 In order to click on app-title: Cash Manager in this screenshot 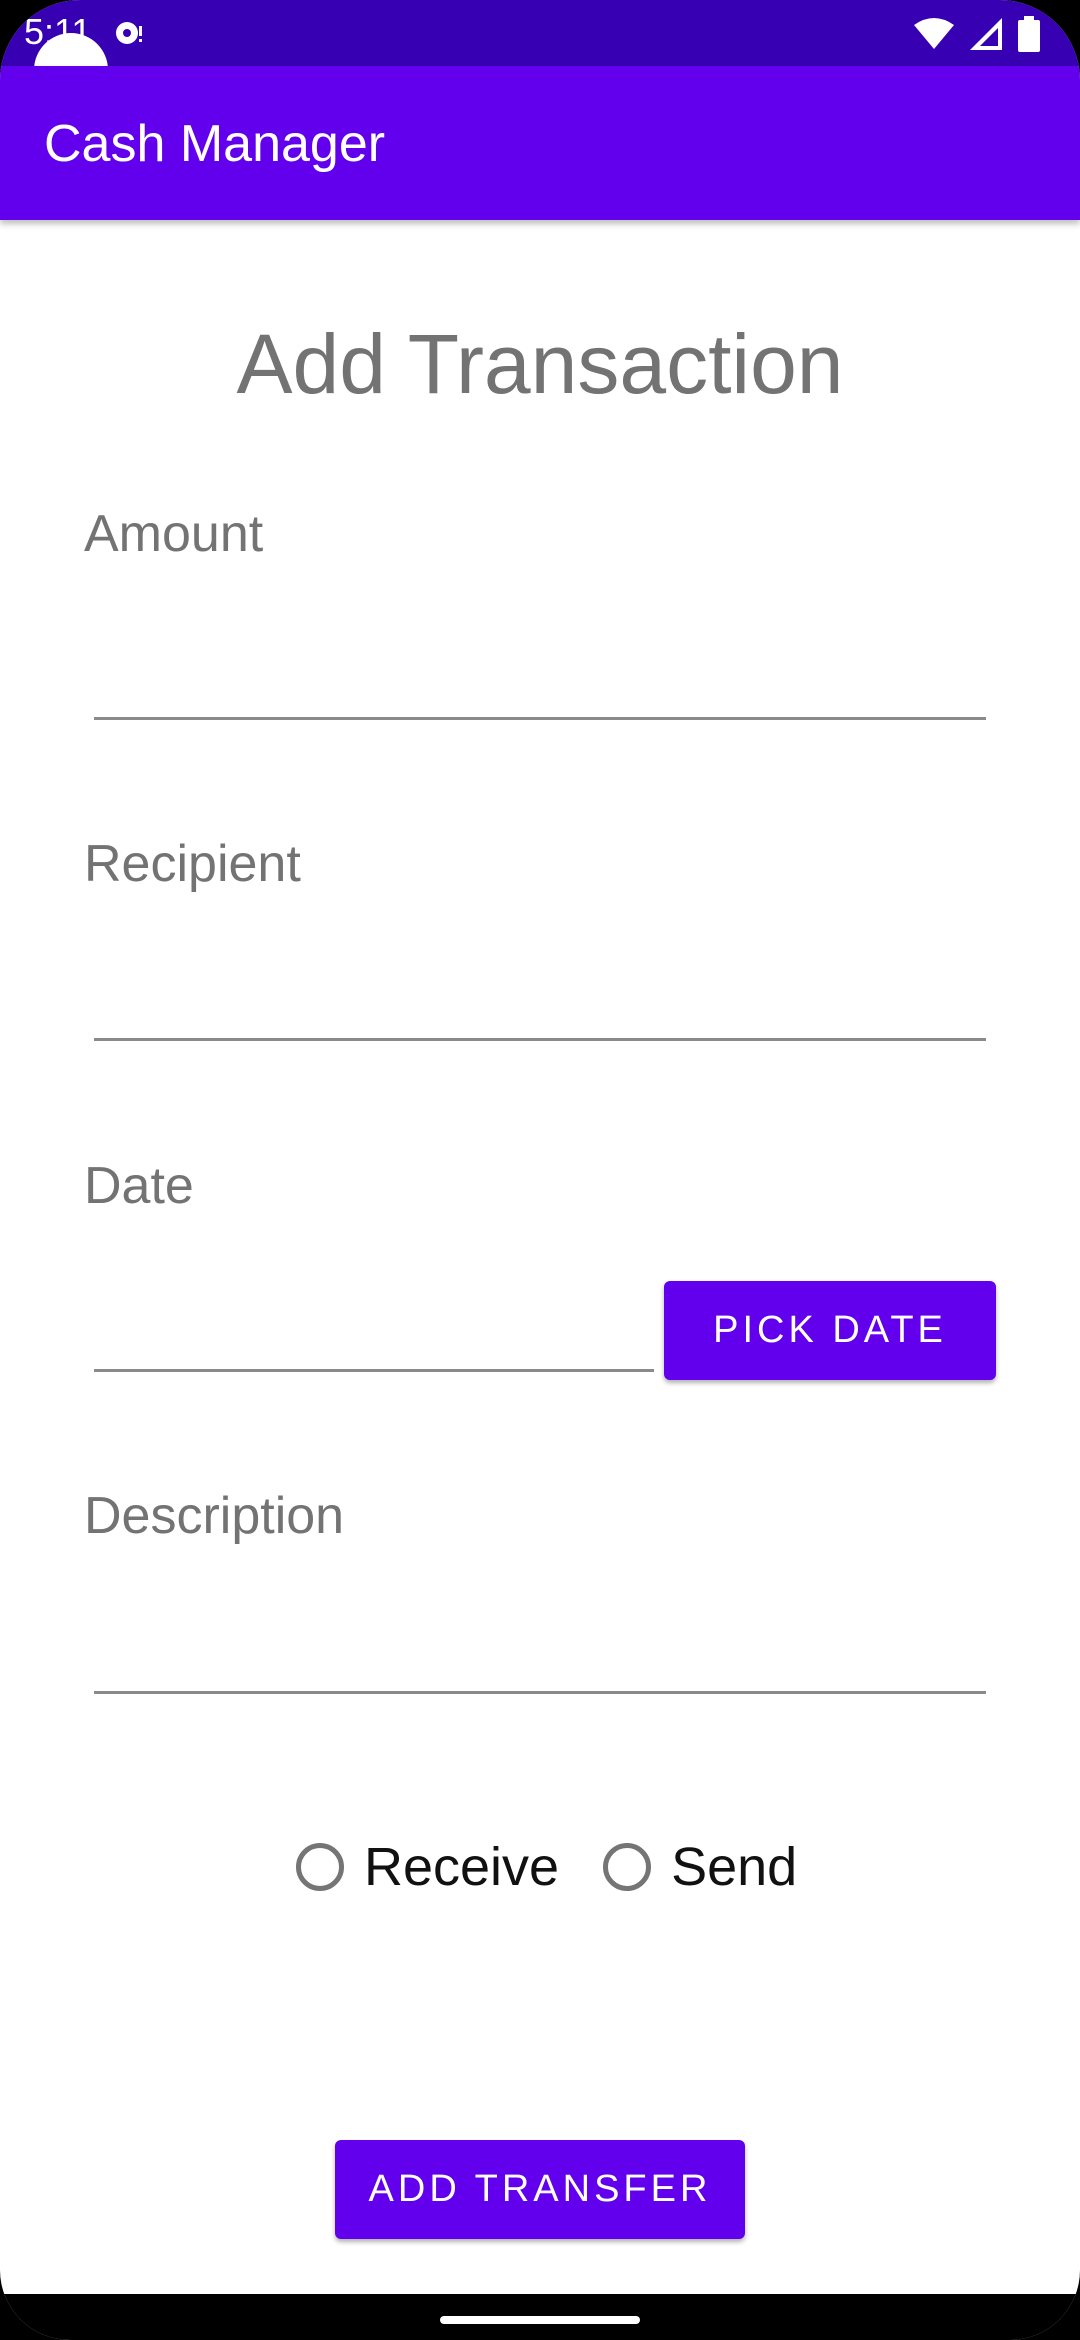, I will do `click(215, 144)`.